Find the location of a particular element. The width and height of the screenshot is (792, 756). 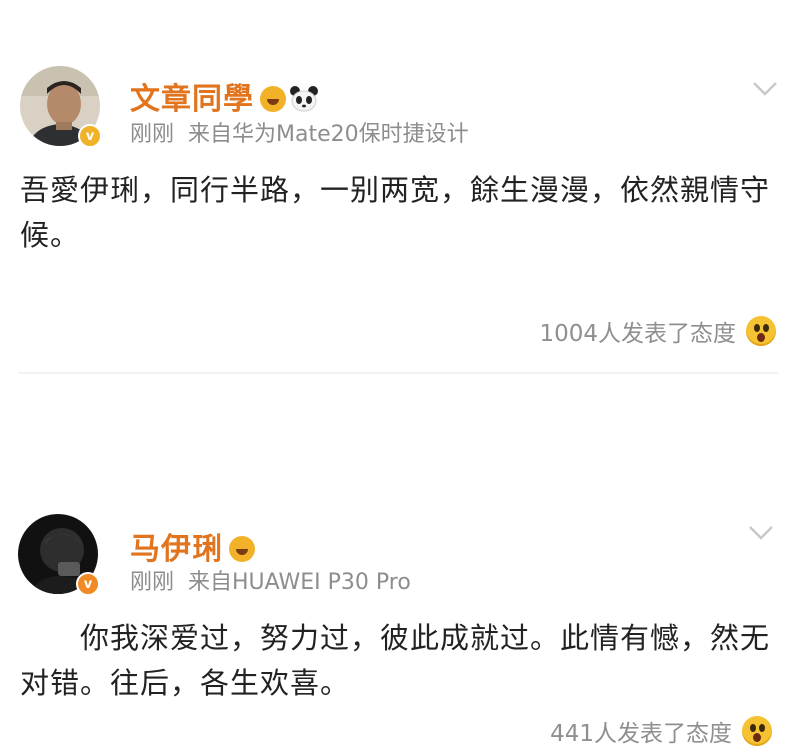

post-divider is located at coordinates (398, 373).